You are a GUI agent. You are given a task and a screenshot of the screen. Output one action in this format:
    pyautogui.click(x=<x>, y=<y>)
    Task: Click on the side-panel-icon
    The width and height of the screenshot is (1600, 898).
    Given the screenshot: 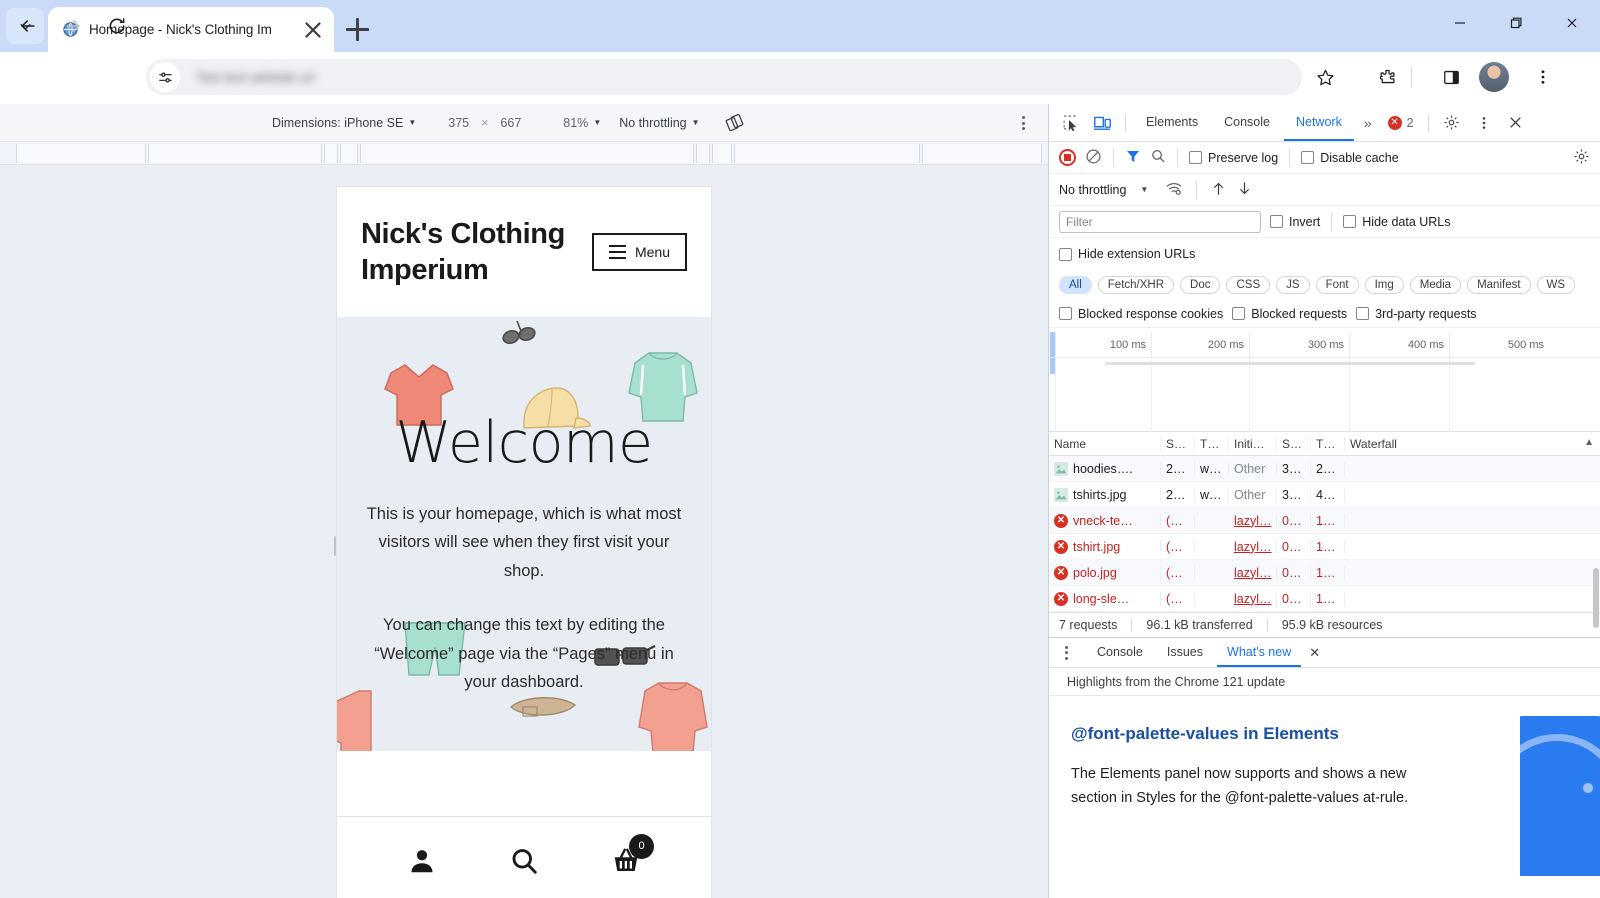 What is the action you would take?
    pyautogui.click(x=1451, y=77)
    